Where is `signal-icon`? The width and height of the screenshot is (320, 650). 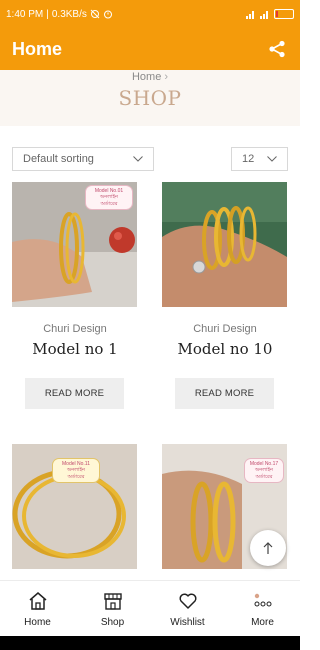
signal-icon is located at coordinates (250, 15).